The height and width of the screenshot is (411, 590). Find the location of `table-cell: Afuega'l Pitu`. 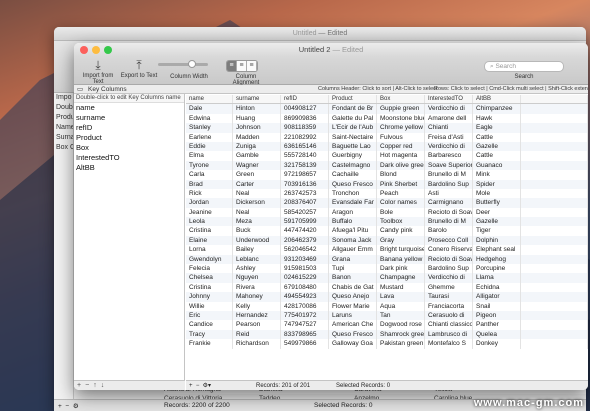

table-cell: Afuega'l Pitu is located at coordinates (353, 231).